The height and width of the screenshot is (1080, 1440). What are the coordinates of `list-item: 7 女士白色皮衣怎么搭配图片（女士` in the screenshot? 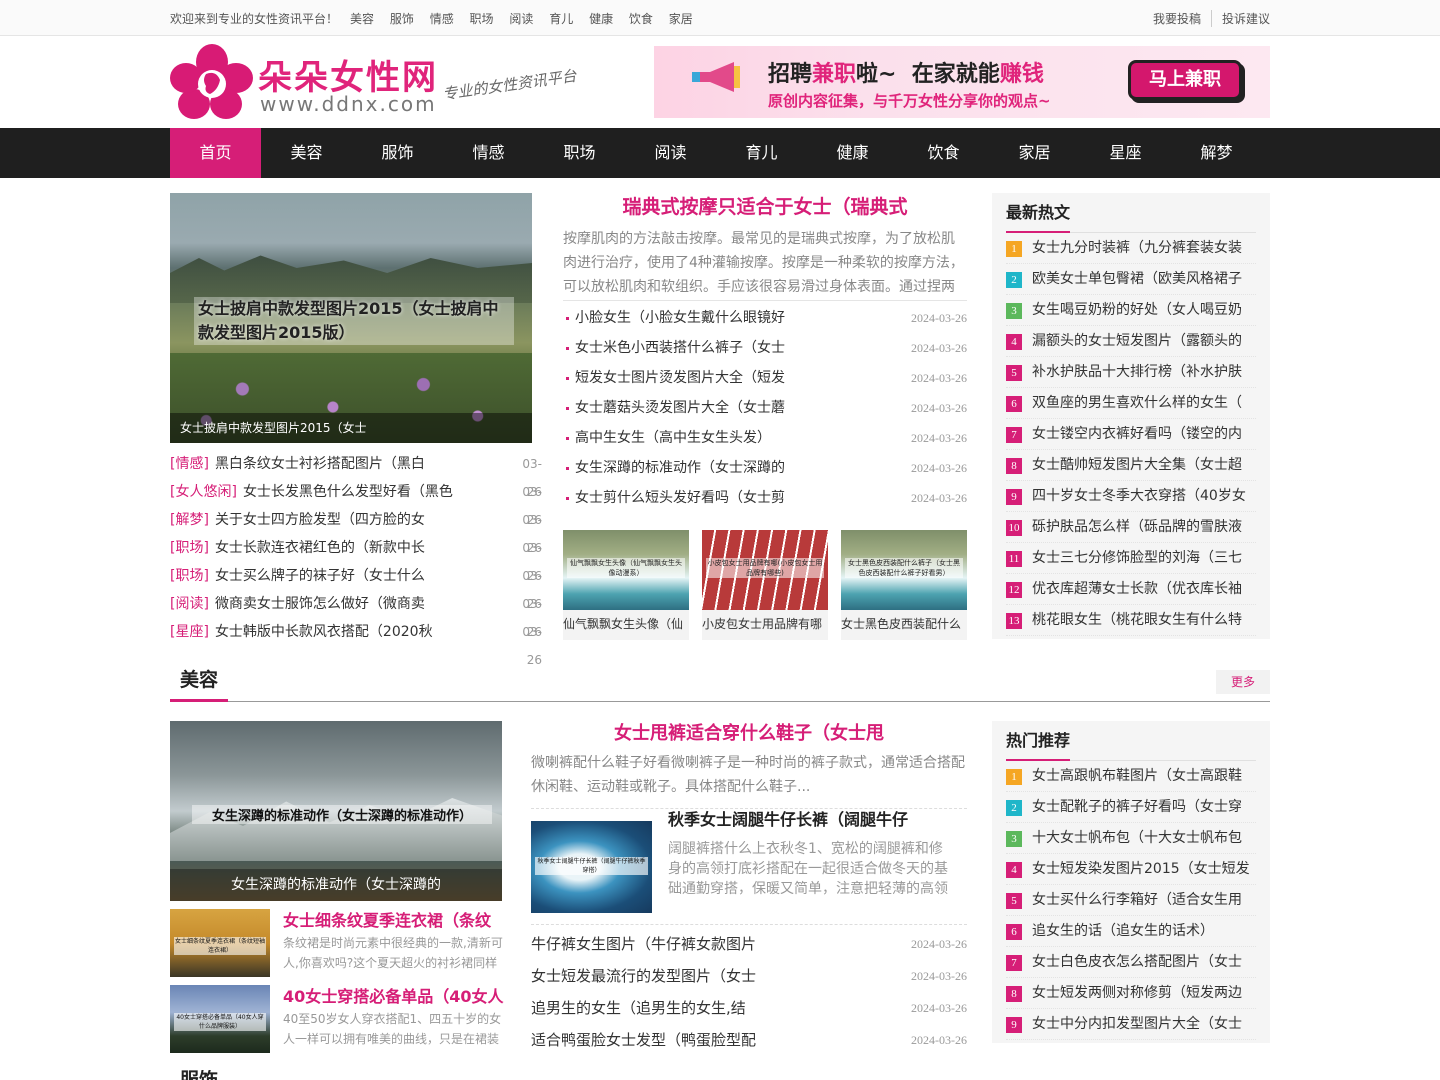 It's located at (1131, 962).